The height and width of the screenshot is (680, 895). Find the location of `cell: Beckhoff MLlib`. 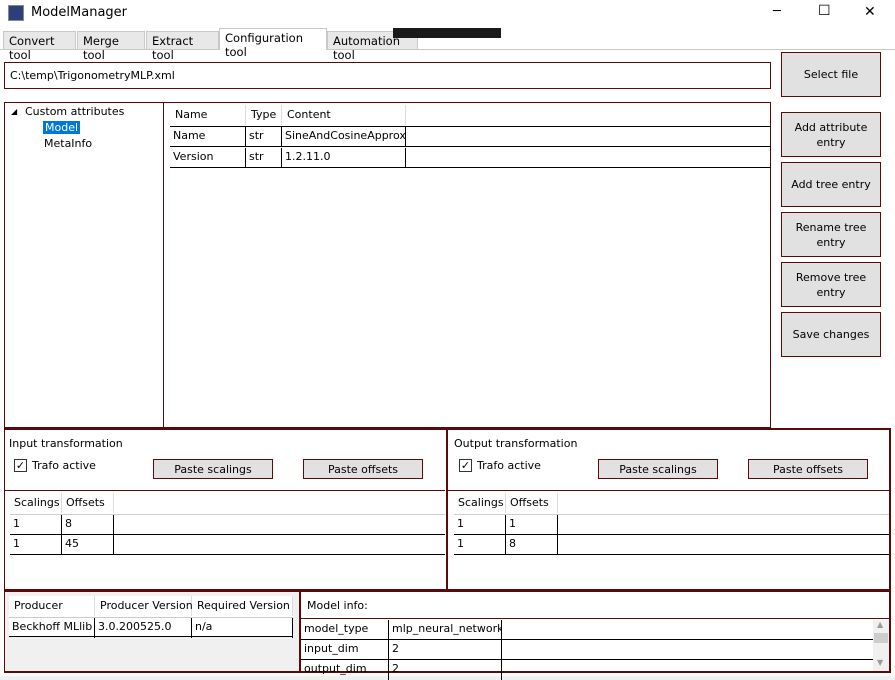

cell: Beckhoff MLlib is located at coordinates (52, 628).